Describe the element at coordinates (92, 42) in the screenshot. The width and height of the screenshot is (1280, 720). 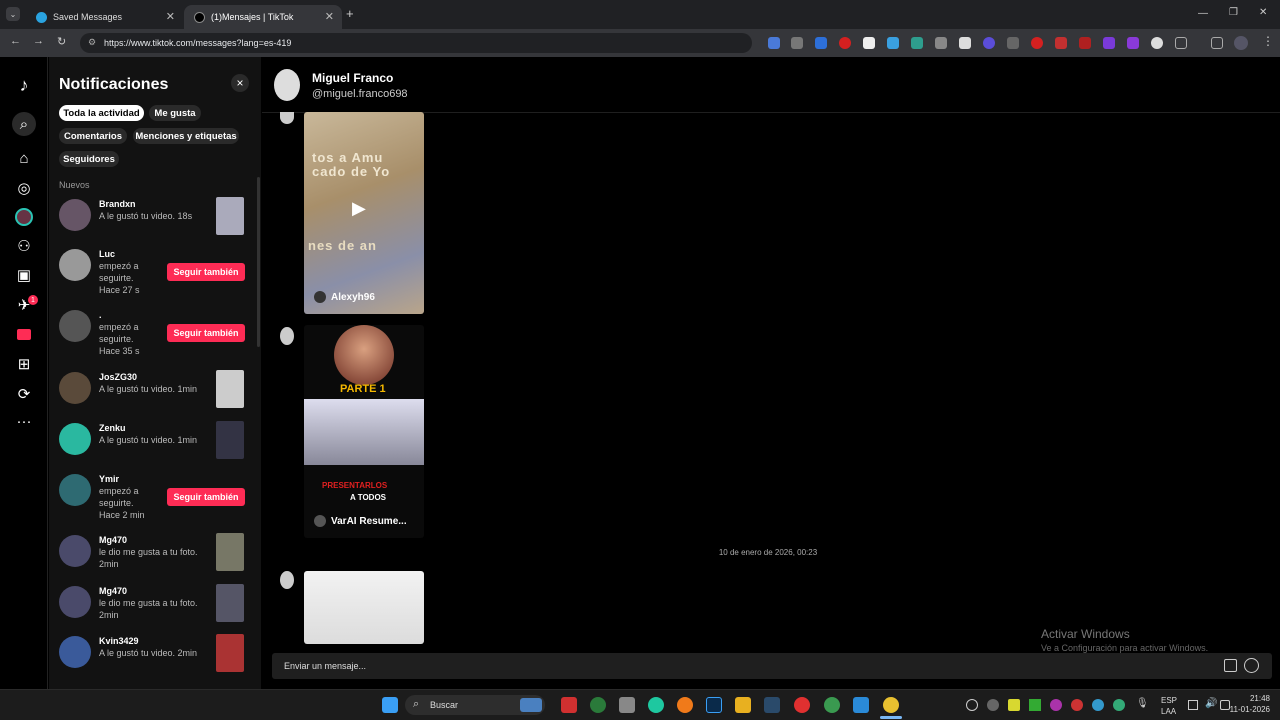
I see `site-info-icon: ⚙` at that location.